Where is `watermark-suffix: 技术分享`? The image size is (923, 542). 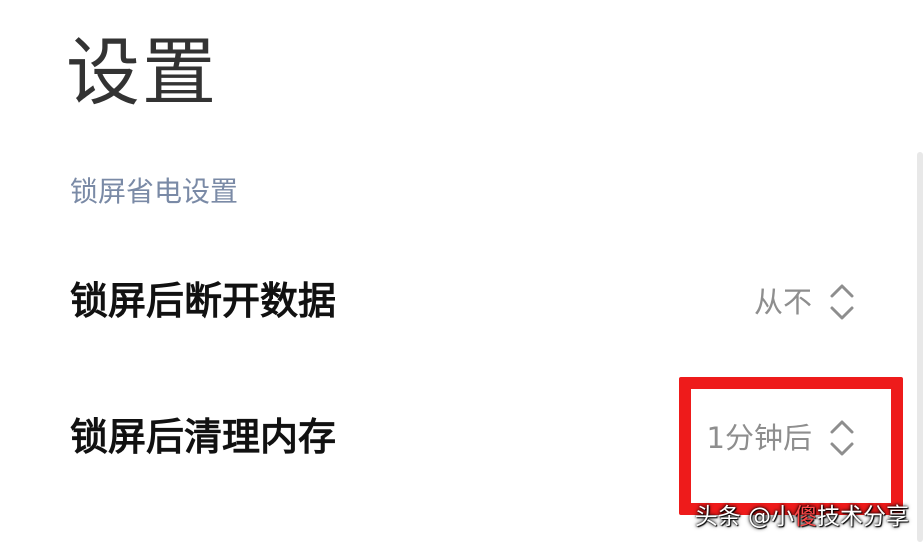 watermark-suffix: 技术分享 is located at coordinates (863, 517).